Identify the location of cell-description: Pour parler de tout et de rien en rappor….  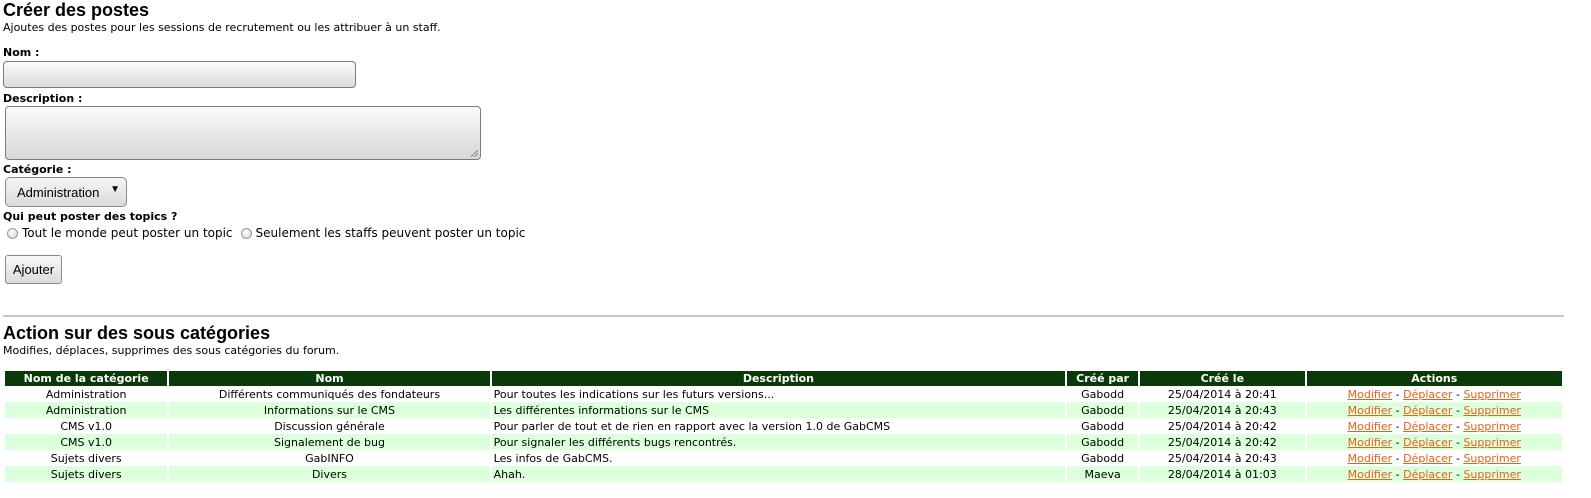
(778, 426).